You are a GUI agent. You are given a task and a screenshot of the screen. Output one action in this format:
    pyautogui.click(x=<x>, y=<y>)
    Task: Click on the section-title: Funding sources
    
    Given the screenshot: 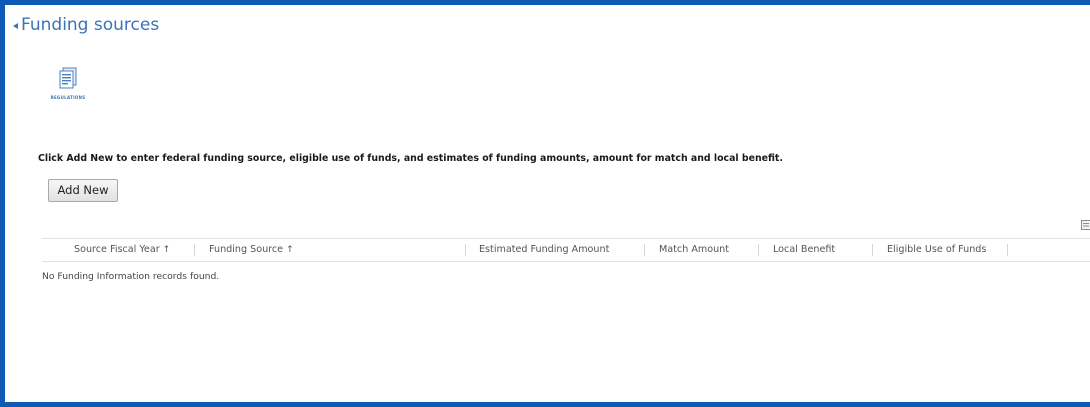 What is the action you would take?
    pyautogui.click(x=90, y=25)
    